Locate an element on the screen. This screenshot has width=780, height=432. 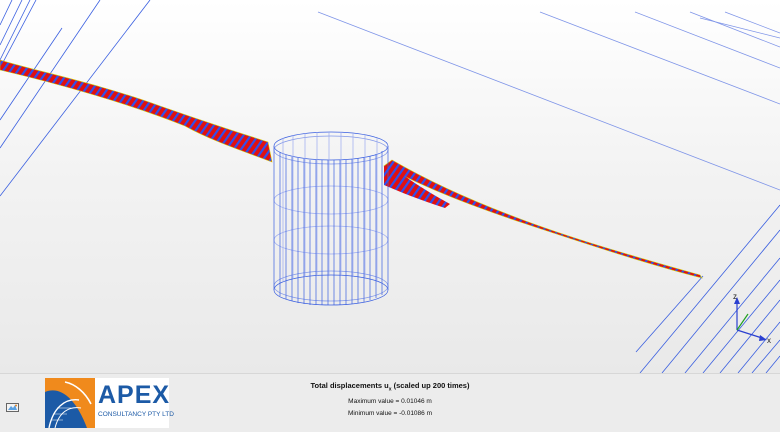
legend-title-component: x is located at coordinates (390, 389).